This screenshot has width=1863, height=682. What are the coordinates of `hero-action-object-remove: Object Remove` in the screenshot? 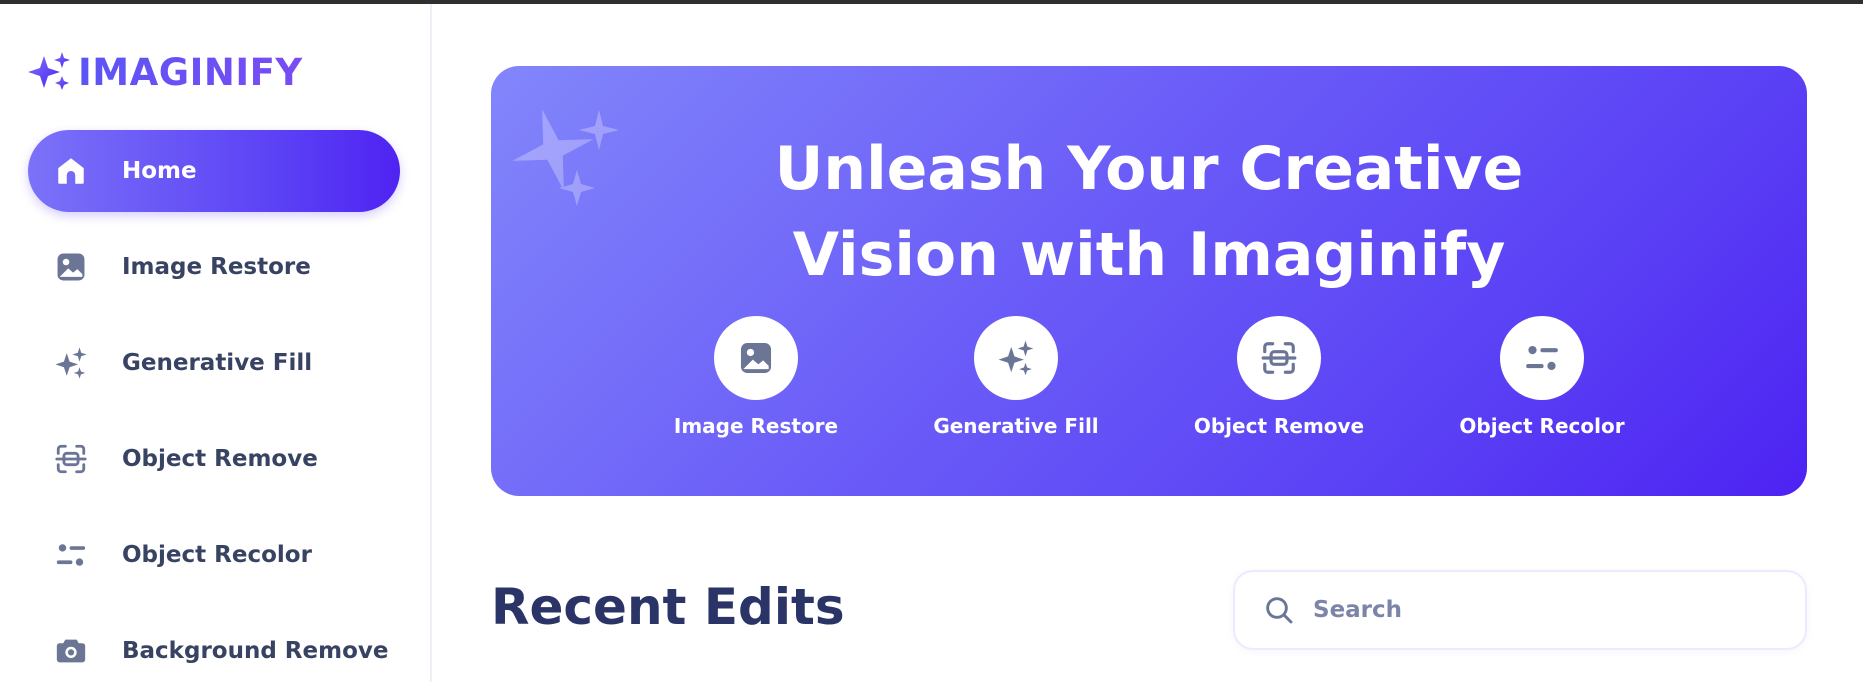 It's located at (1279, 377).